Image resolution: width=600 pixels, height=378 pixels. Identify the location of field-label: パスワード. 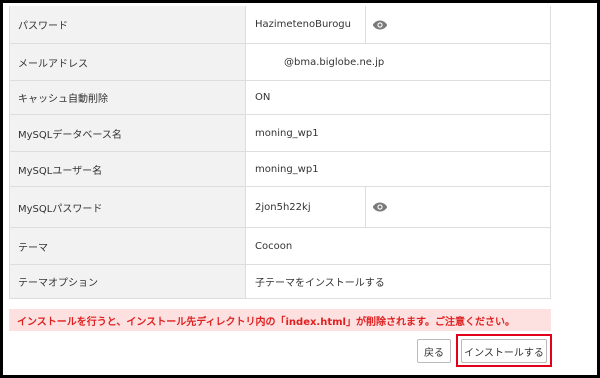
(128, 24).